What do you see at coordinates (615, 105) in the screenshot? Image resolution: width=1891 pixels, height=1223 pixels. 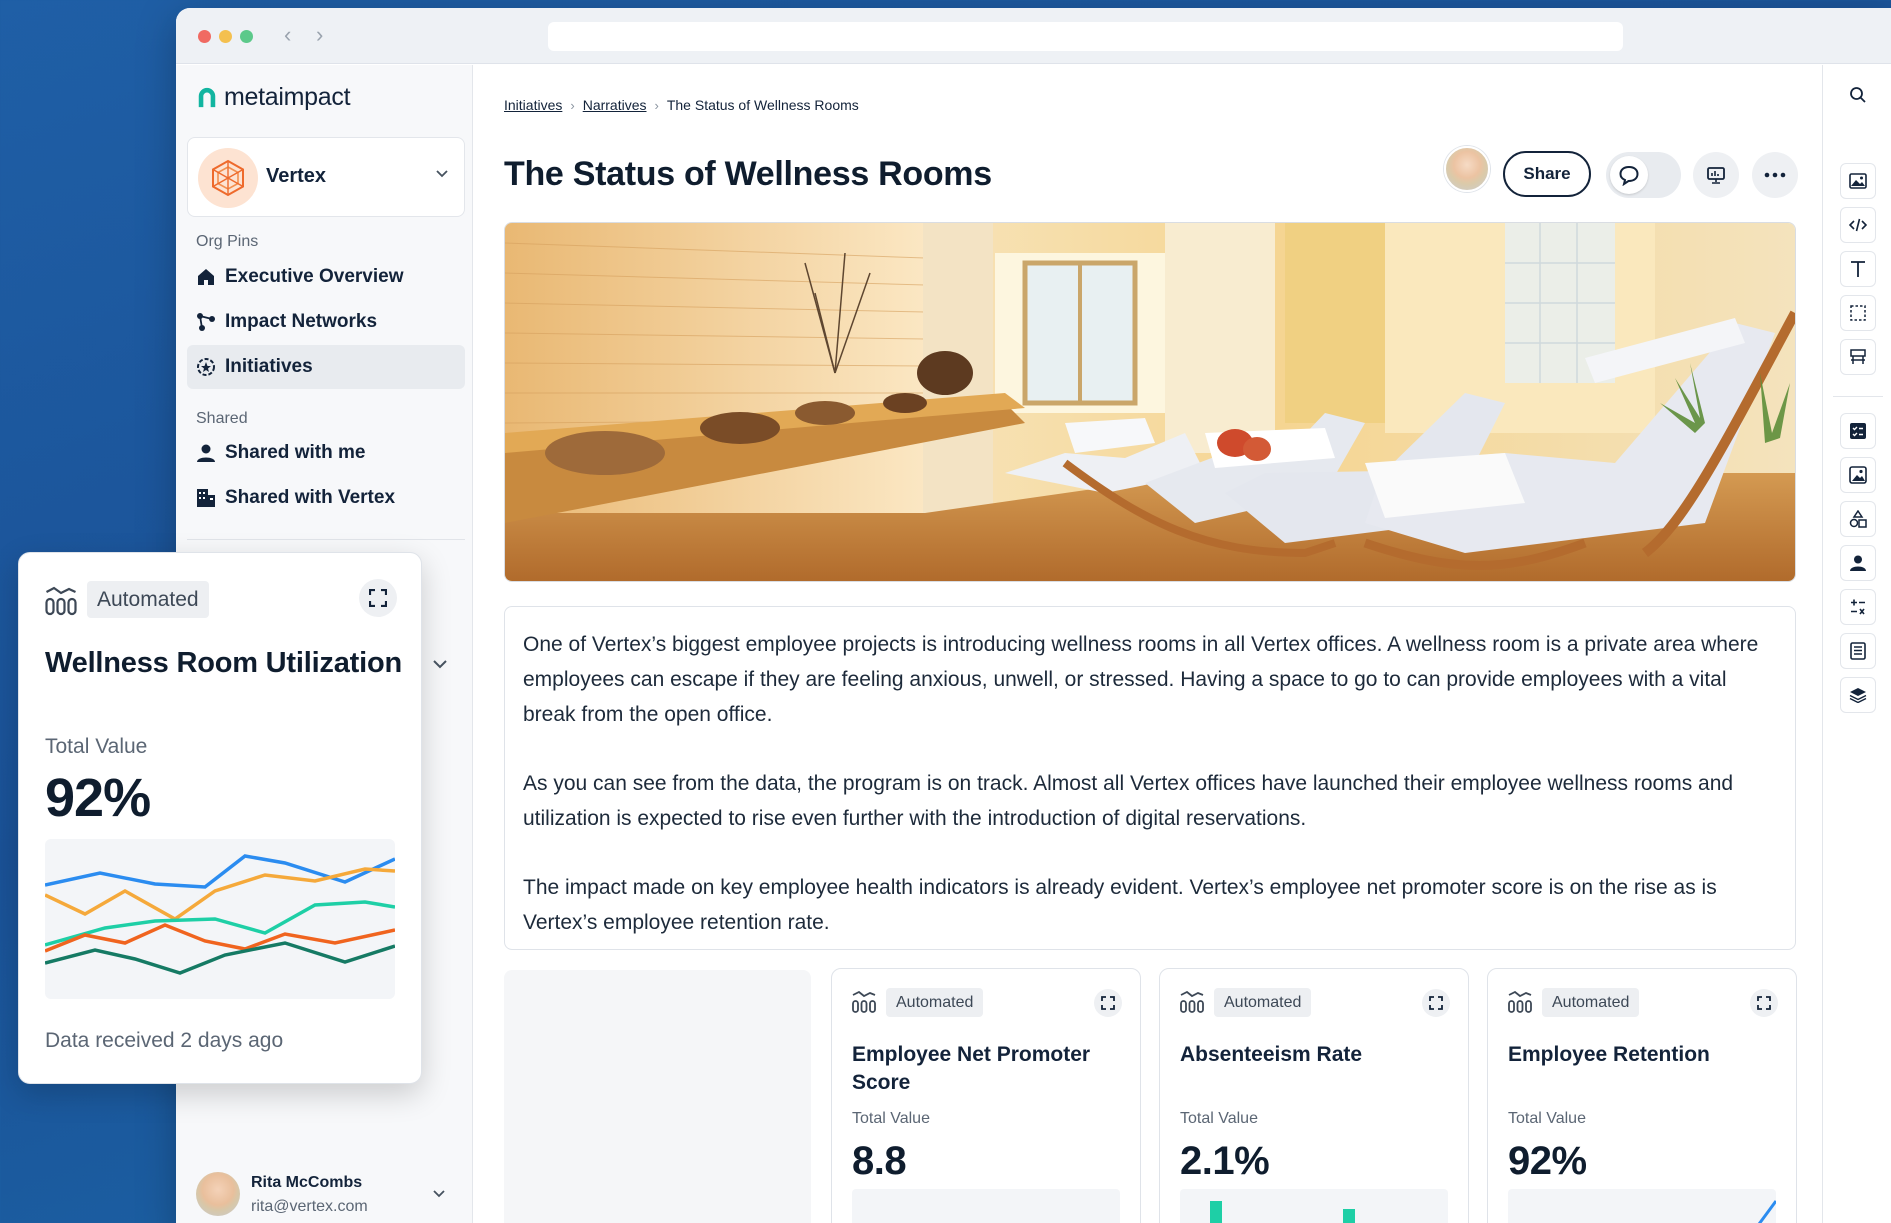 I see `breadcrumb-narratives: Narratives` at bounding box center [615, 105].